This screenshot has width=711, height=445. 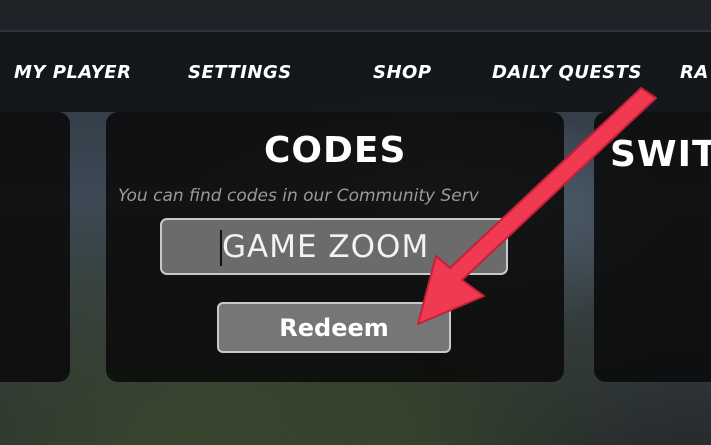 What do you see at coordinates (221, 248) in the screenshot?
I see `text-caret` at bounding box center [221, 248].